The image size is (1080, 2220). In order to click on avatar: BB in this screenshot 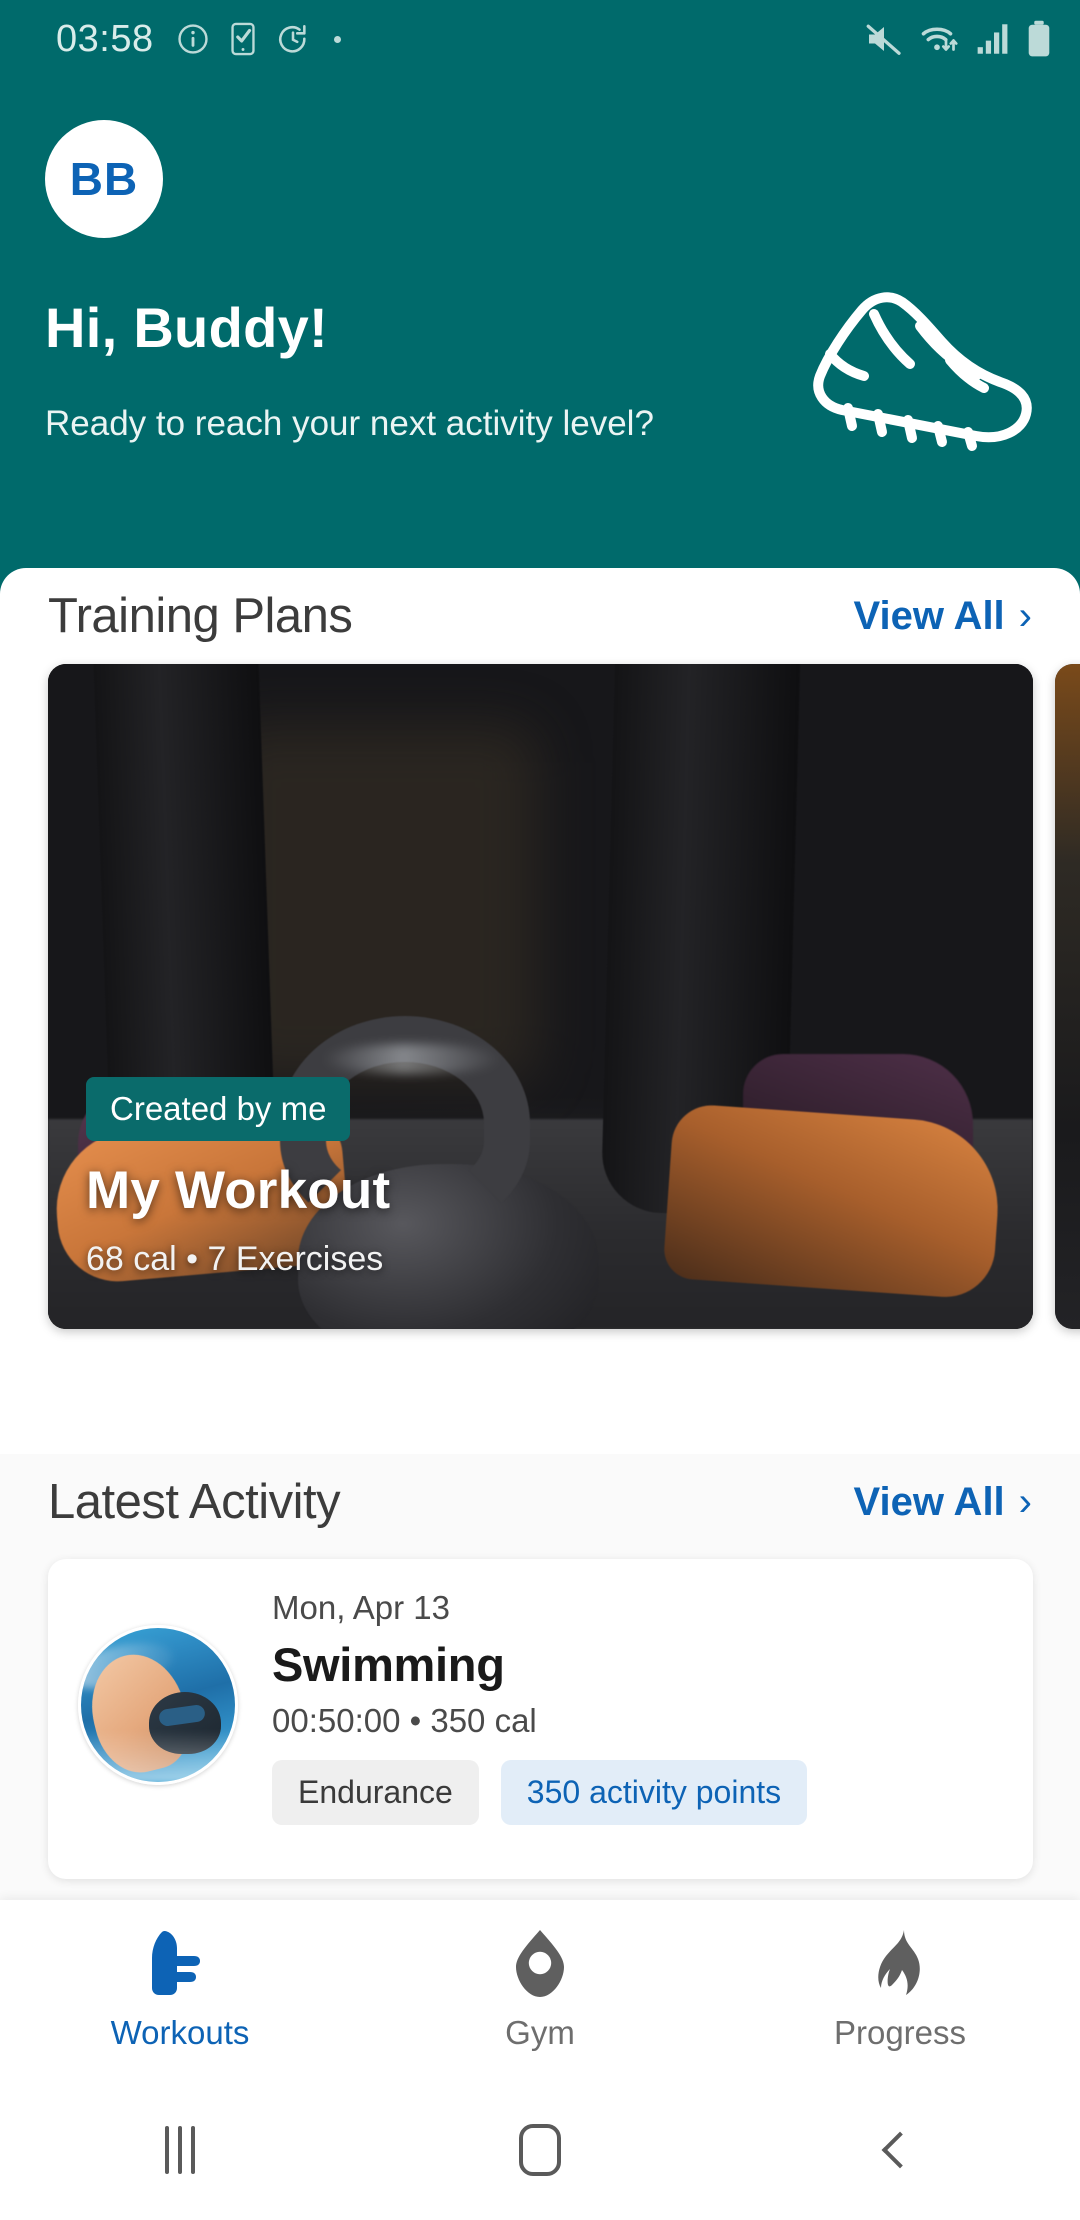, I will do `click(104, 179)`.